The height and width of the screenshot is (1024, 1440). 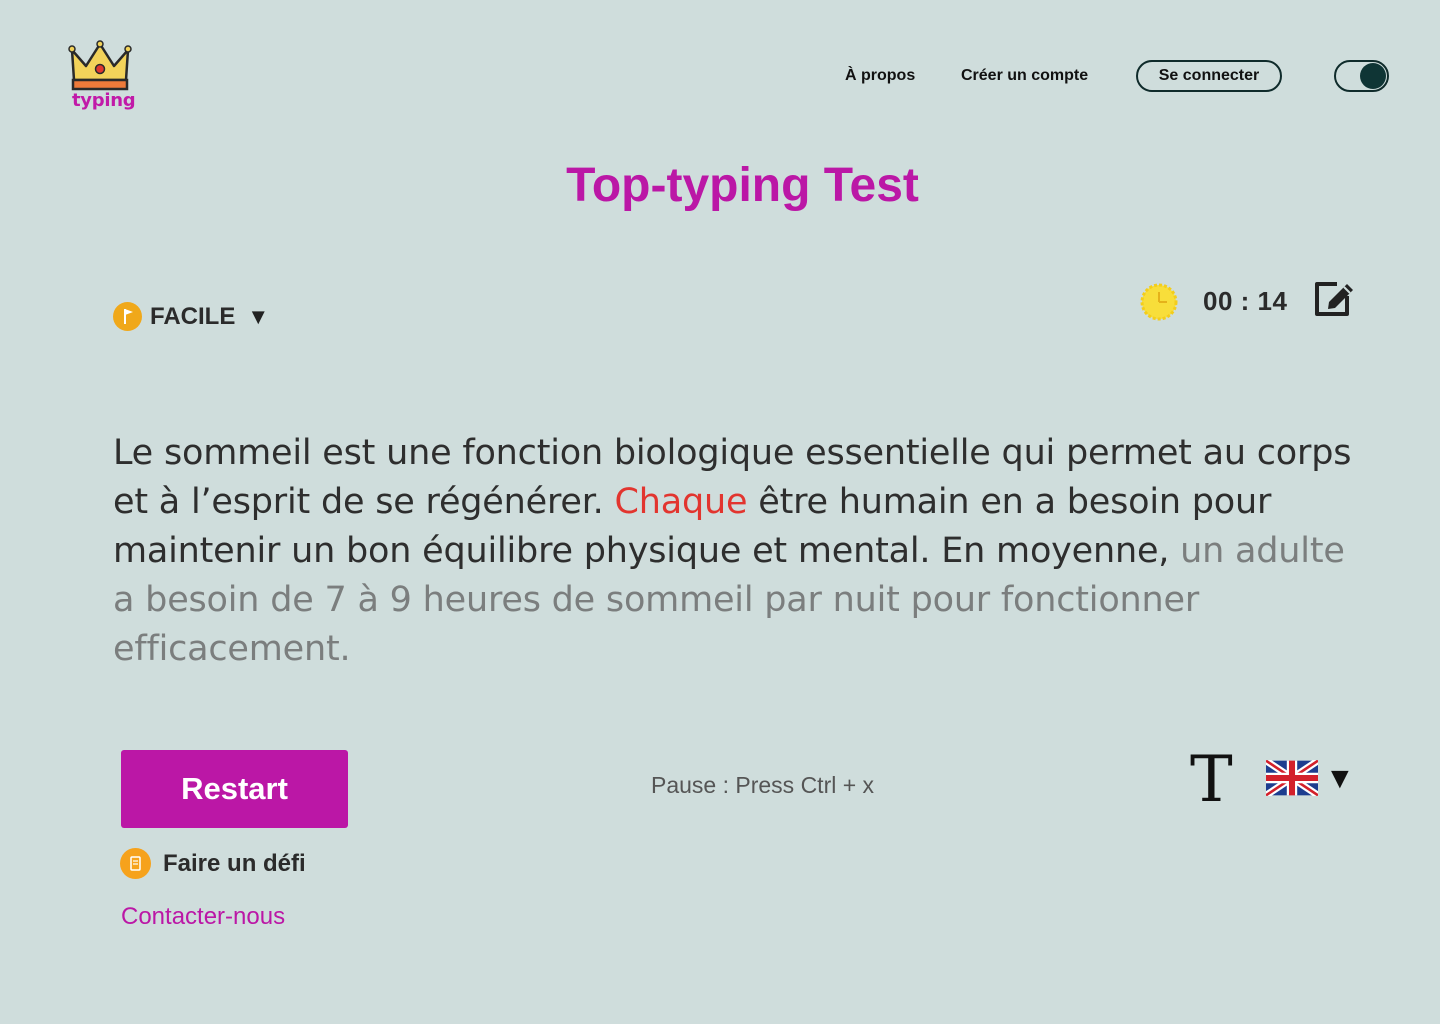 I want to click on edit-icon, so click(x=1334, y=298).